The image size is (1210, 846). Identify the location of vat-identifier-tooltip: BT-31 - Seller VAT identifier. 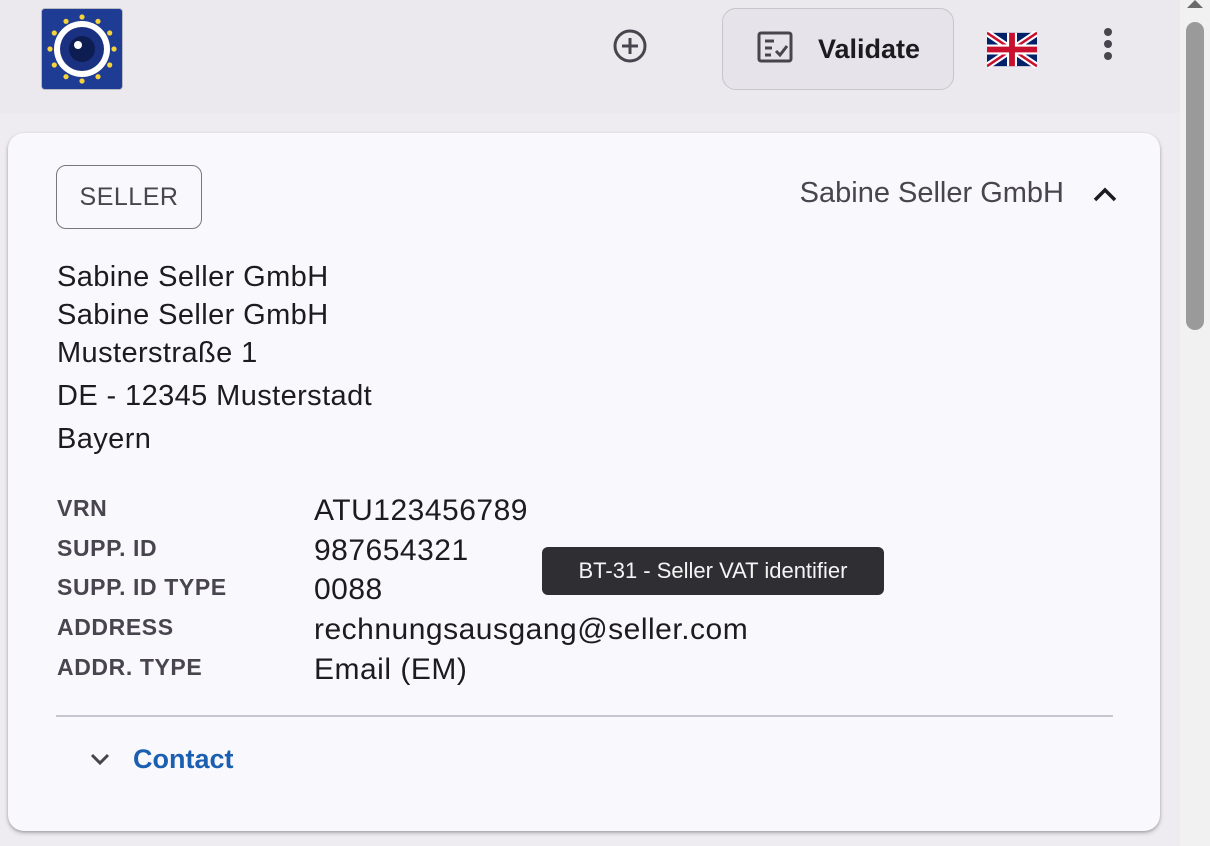
(713, 571).